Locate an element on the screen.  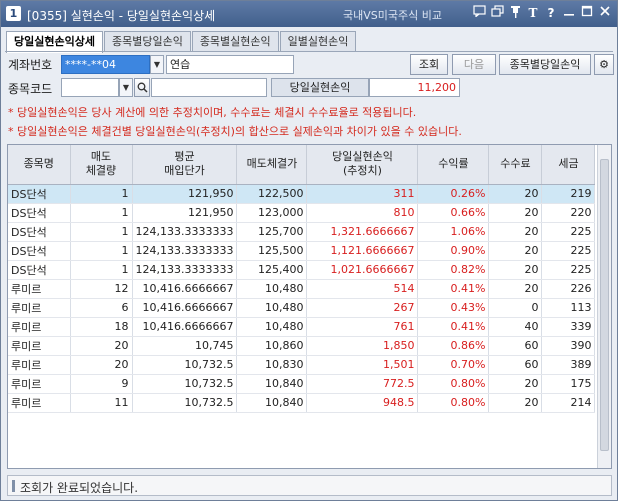
col-tax: 세금 is located at coordinates (568, 165).